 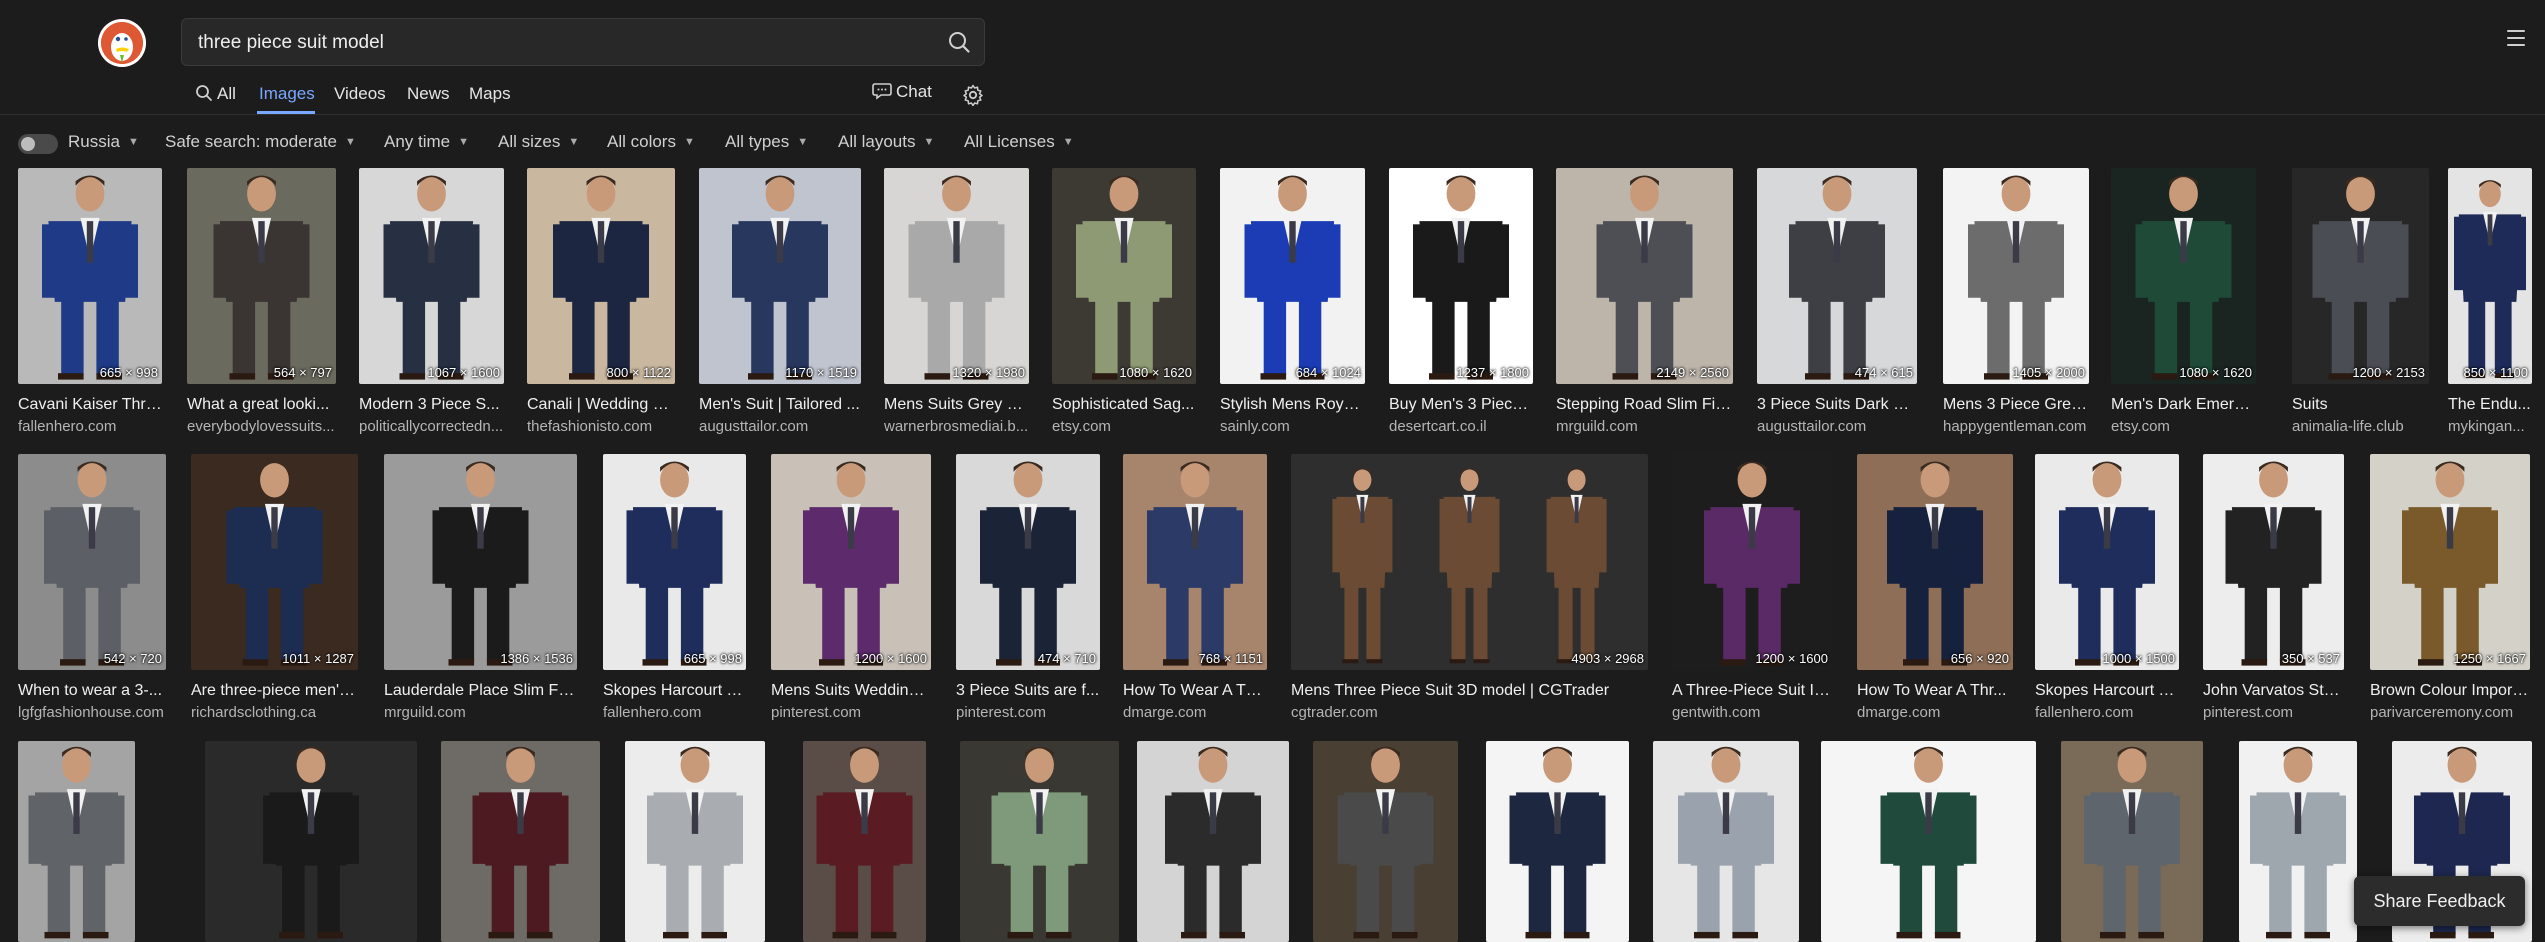 I want to click on duckduckgo-logo, so click(x=122, y=43).